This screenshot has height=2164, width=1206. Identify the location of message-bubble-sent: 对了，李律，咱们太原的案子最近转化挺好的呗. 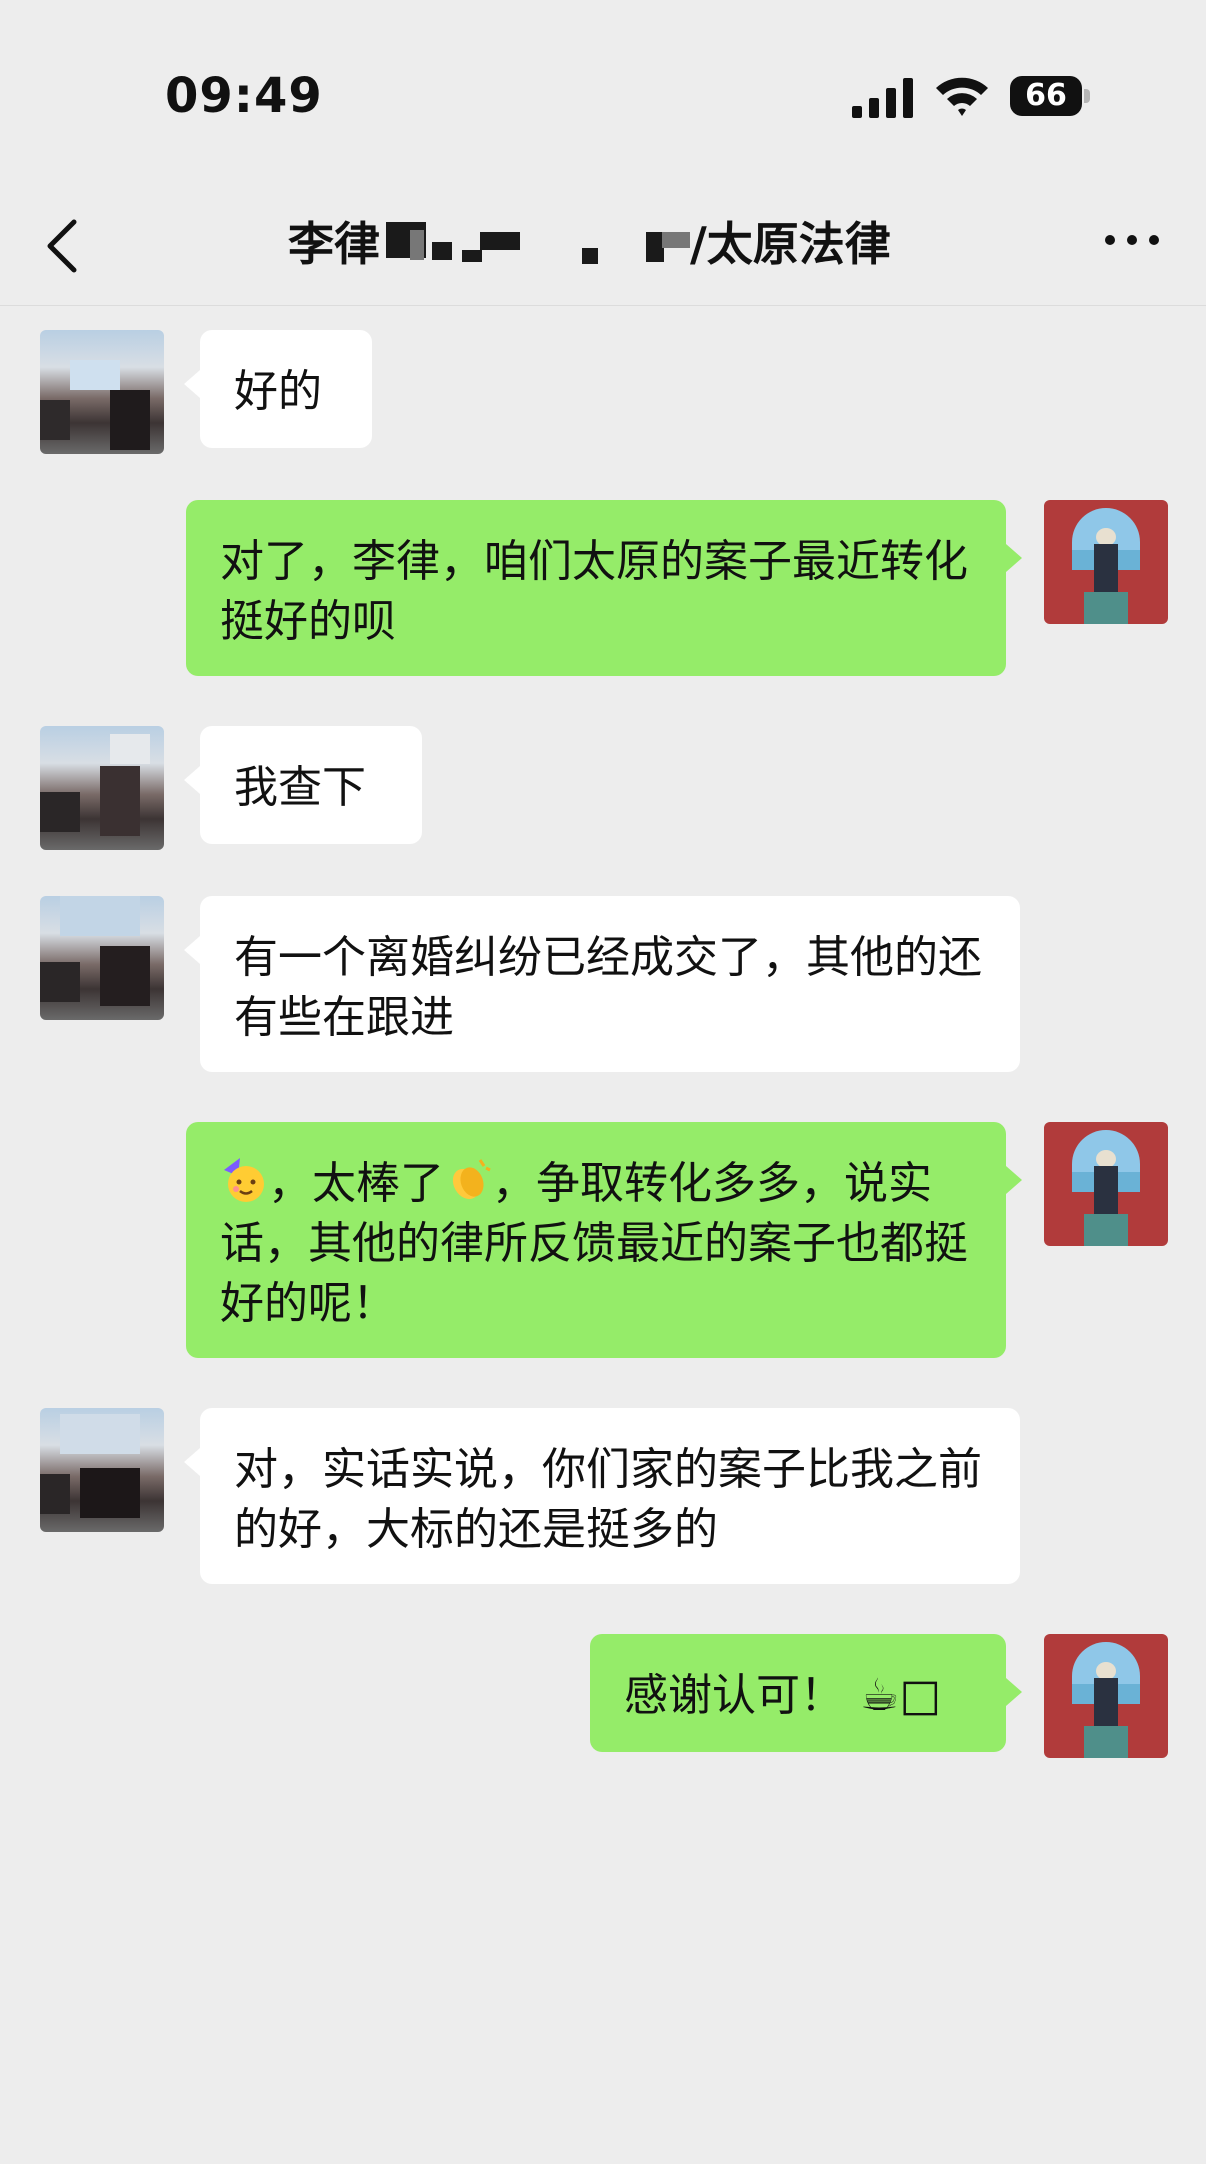
(604, 588).